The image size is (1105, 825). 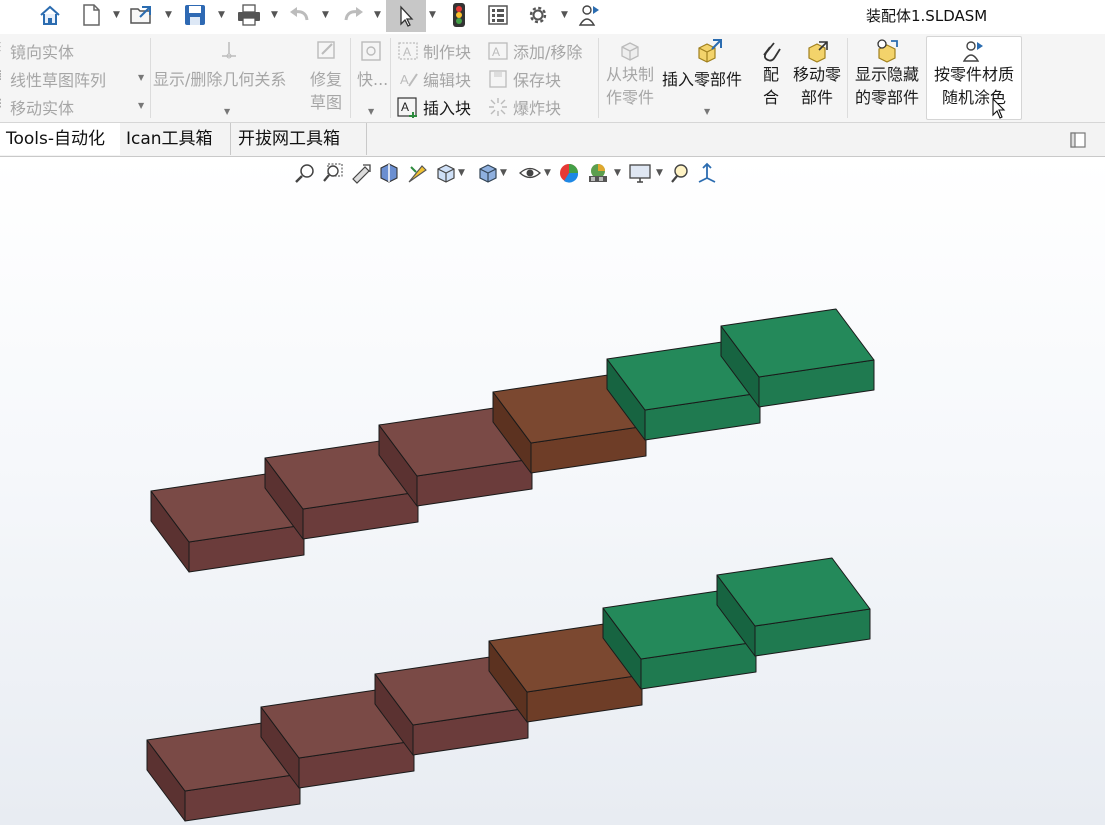 I want to click on move-entities-button: 移动实体, so click(x=42, y=107).